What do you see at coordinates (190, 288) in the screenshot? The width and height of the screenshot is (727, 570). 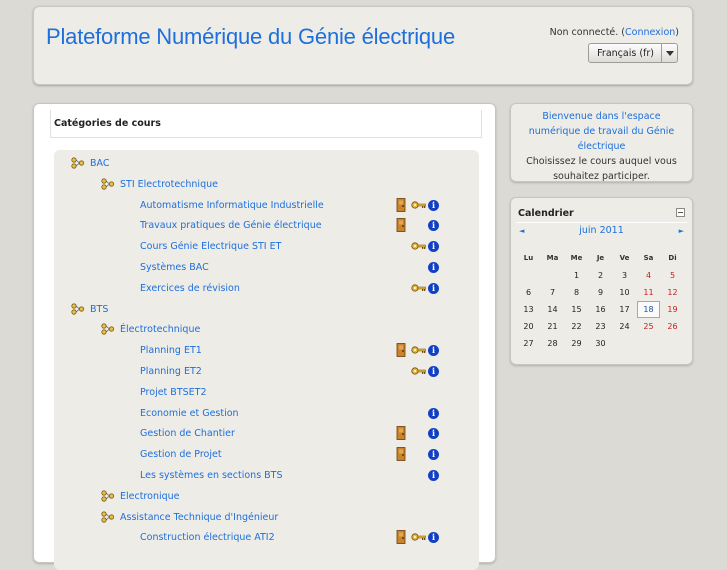 I see `course-link: Exercices de révision` at bounding box center [190, 288].